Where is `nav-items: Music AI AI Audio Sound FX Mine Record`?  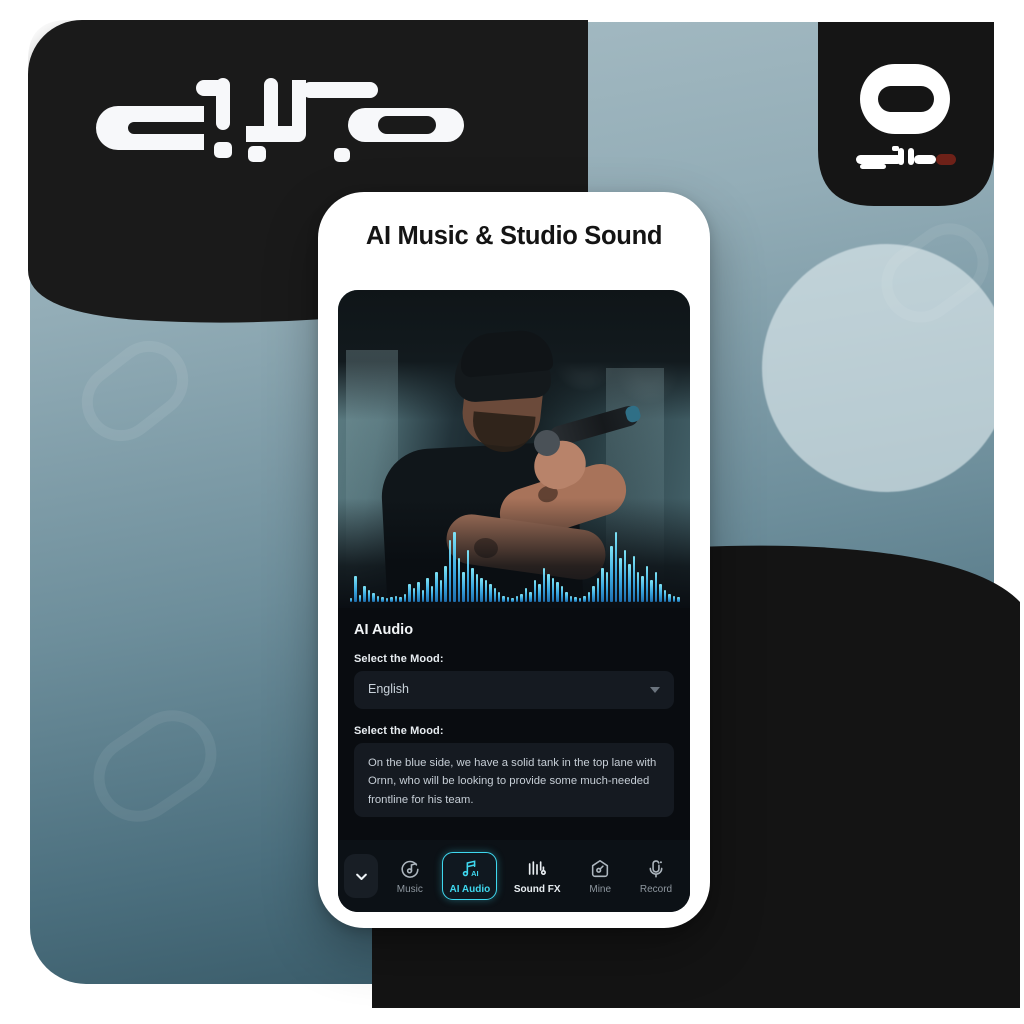
nav-items: Music AI AI Audio Sound FX Mine Record is located at coordinates (533, 876).